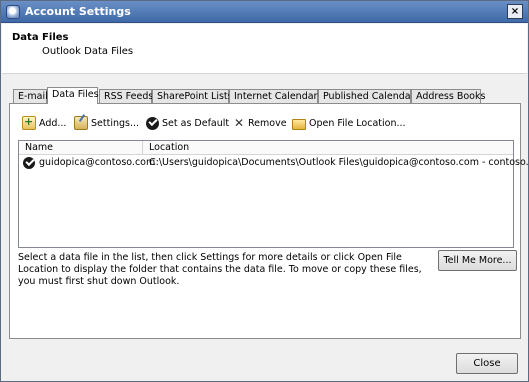 The height and width of the screenshot is (382, 529). What do you see at coordinates (73, 95) in the screenshot?
I see `tab-data-files: Data Files` at bounding box center [73, 95].